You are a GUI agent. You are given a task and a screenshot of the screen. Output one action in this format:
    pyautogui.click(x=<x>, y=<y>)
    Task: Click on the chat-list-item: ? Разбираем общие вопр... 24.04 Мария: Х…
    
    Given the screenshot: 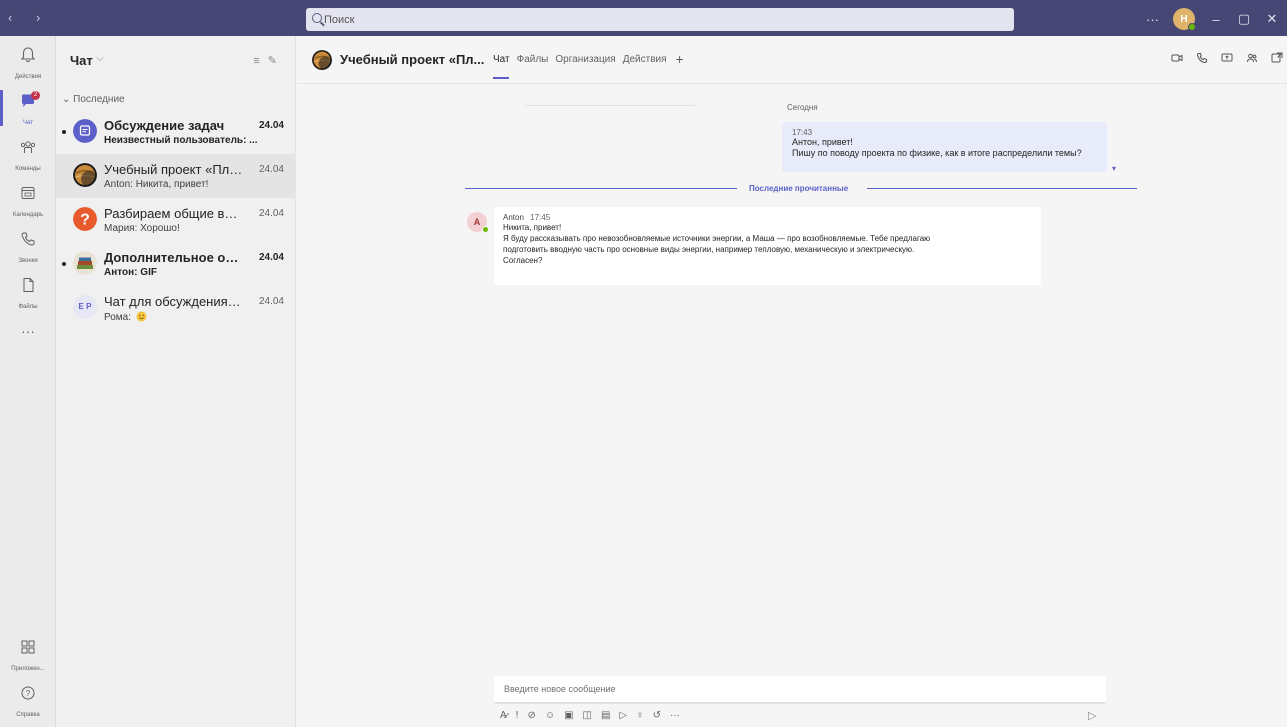 What is the action you would take?
    pyautogui.click(x=176, y=220)
    